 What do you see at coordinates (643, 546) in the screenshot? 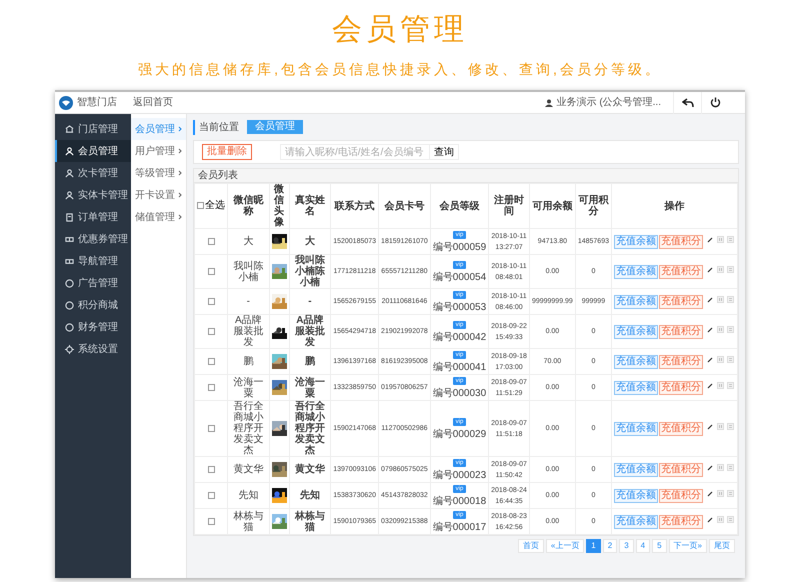
I see `page-button: 4` at bounding box center [643, 546].